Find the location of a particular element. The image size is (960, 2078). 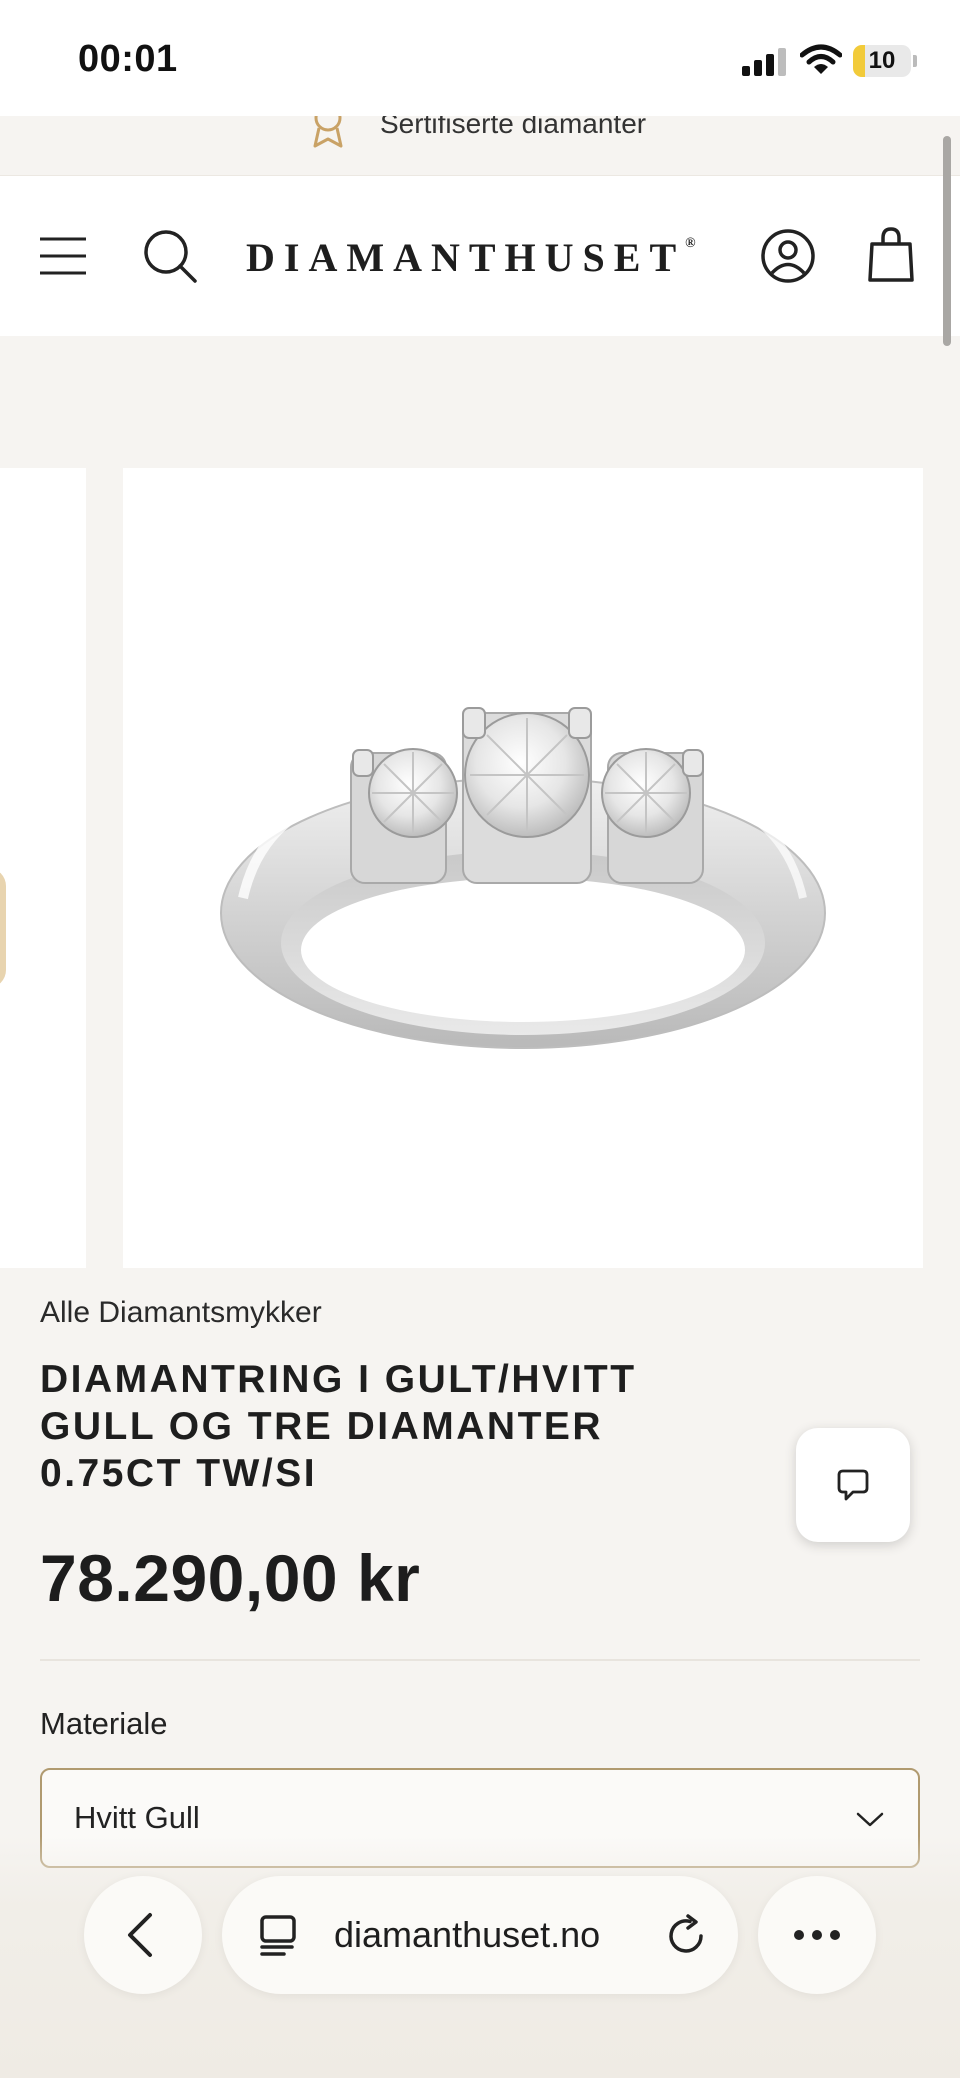

browser-address-bar: diamanthuset.no is located at coordinates (480, 1935).